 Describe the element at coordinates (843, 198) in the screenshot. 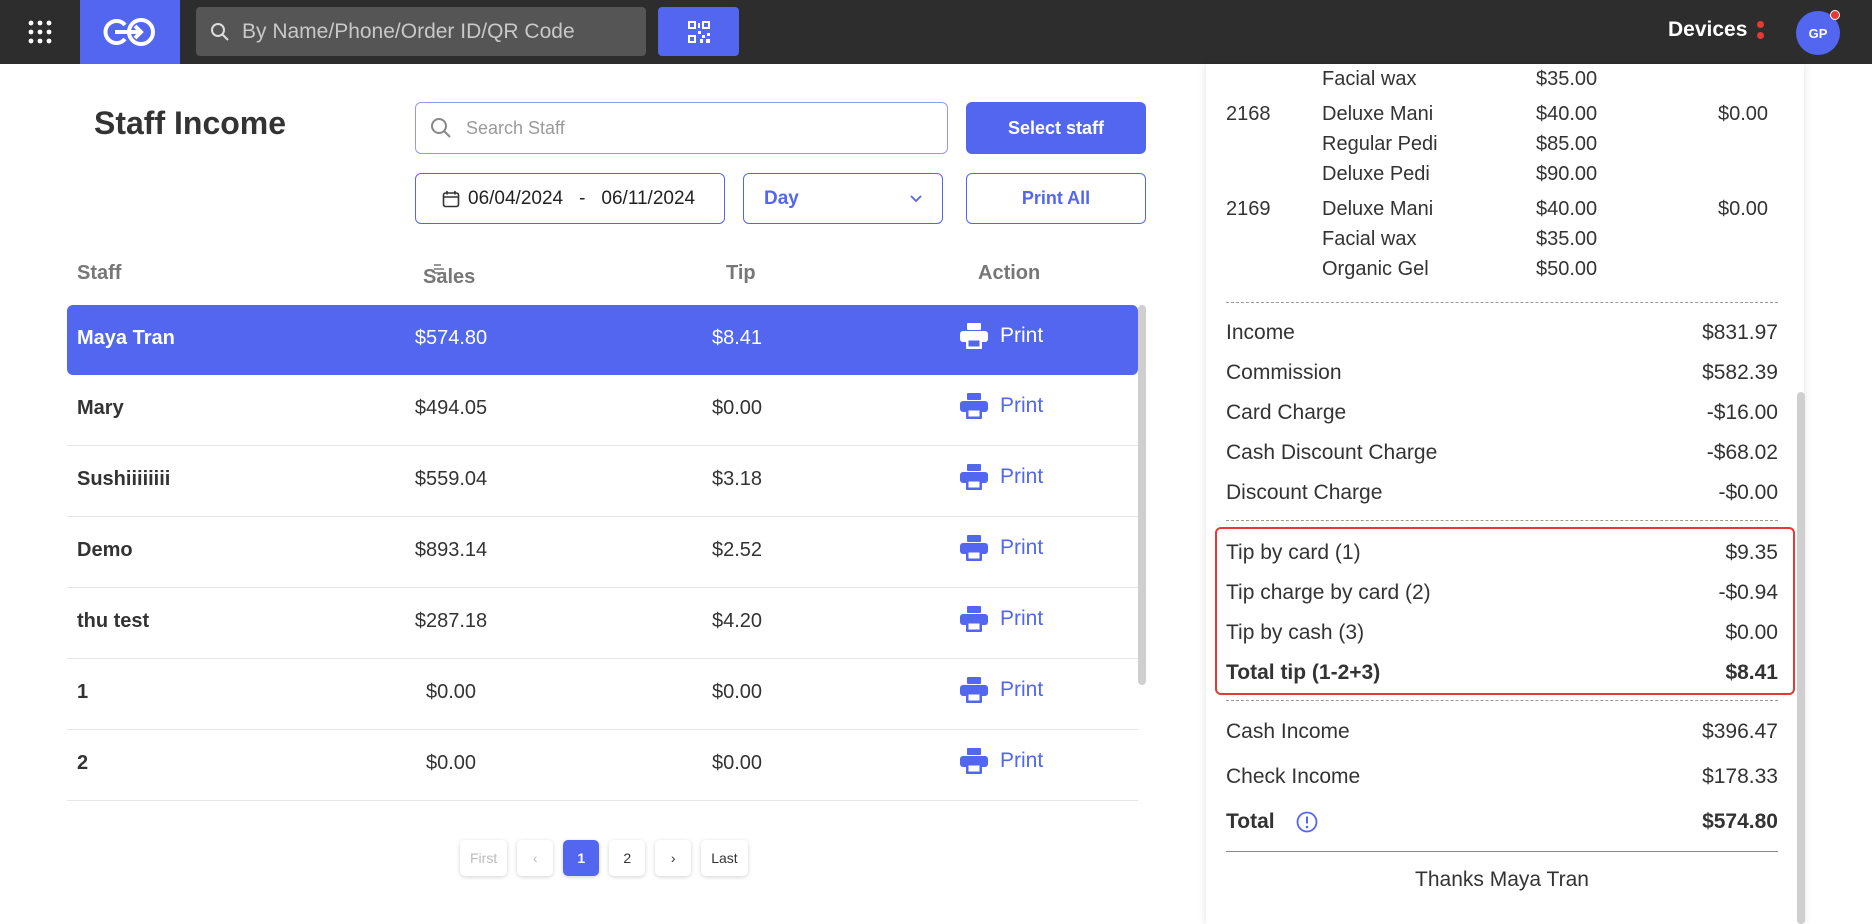

I see `period-select: Day` at that location.